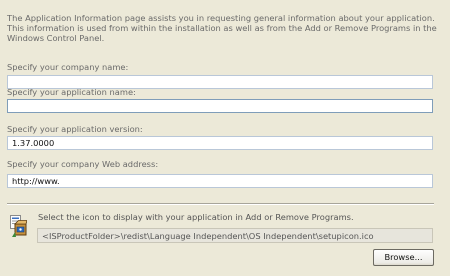  Describe the element at coordinates (75, 129) in the screenshot. I see `application-version-label: Specify your application version:` at that location.